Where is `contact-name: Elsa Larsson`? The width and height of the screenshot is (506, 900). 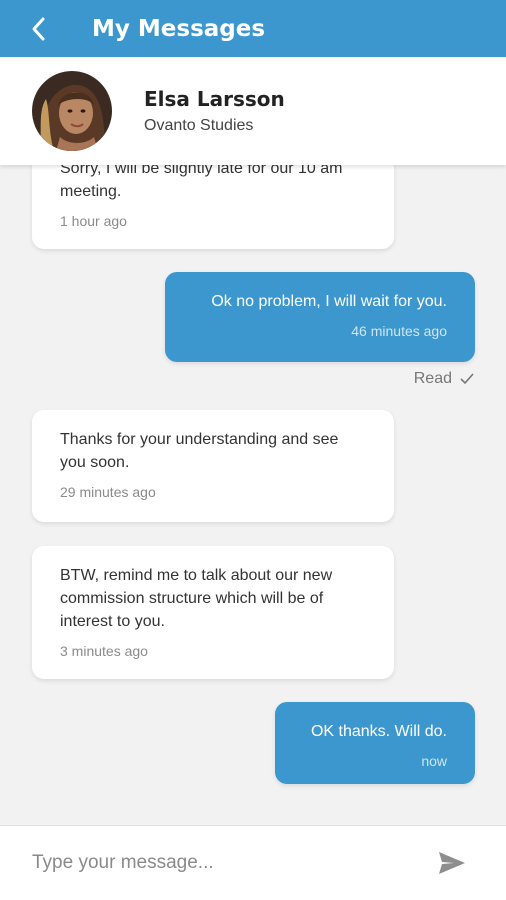
contact-name: Elsa Larsson is located at coordinates (214, 99).